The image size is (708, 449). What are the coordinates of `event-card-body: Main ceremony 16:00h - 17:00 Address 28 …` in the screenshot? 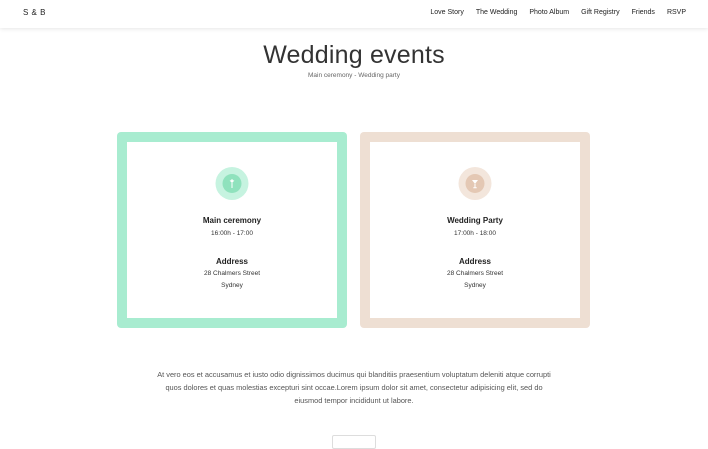 It's located at (232, 230).